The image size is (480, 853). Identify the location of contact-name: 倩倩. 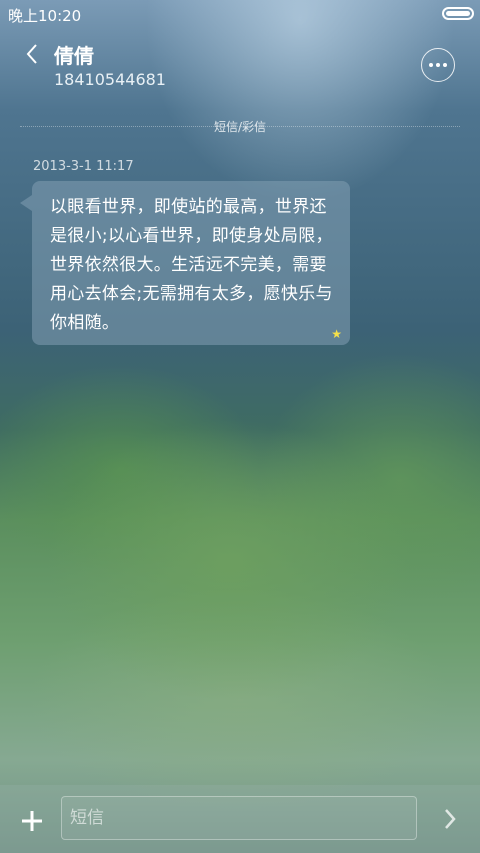
(74, 56).